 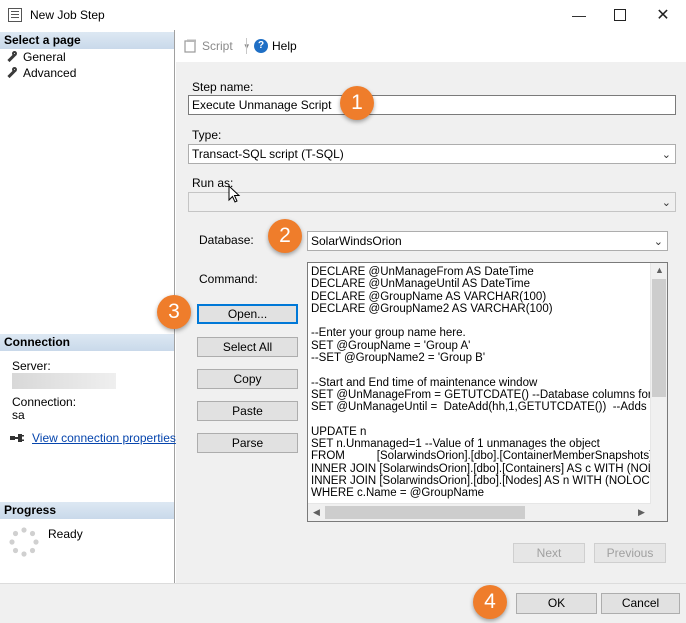 What do you see at coordinates (226, 240) in the screenshot?
I see `database-label: Database:` at bounding box center [226, 240].